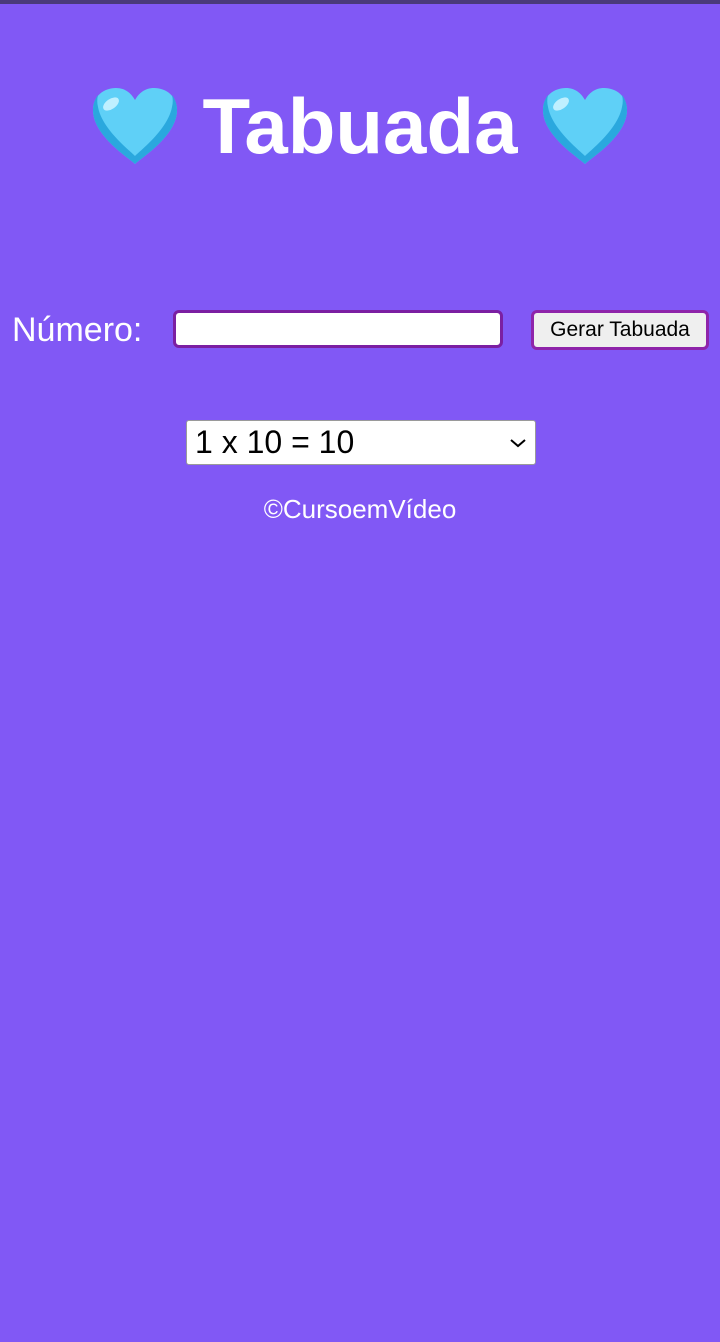  What do you see at coordinates (77, 330) in the screenshot?
I see `numero-label: Número:` at bounding box center [77, 330].